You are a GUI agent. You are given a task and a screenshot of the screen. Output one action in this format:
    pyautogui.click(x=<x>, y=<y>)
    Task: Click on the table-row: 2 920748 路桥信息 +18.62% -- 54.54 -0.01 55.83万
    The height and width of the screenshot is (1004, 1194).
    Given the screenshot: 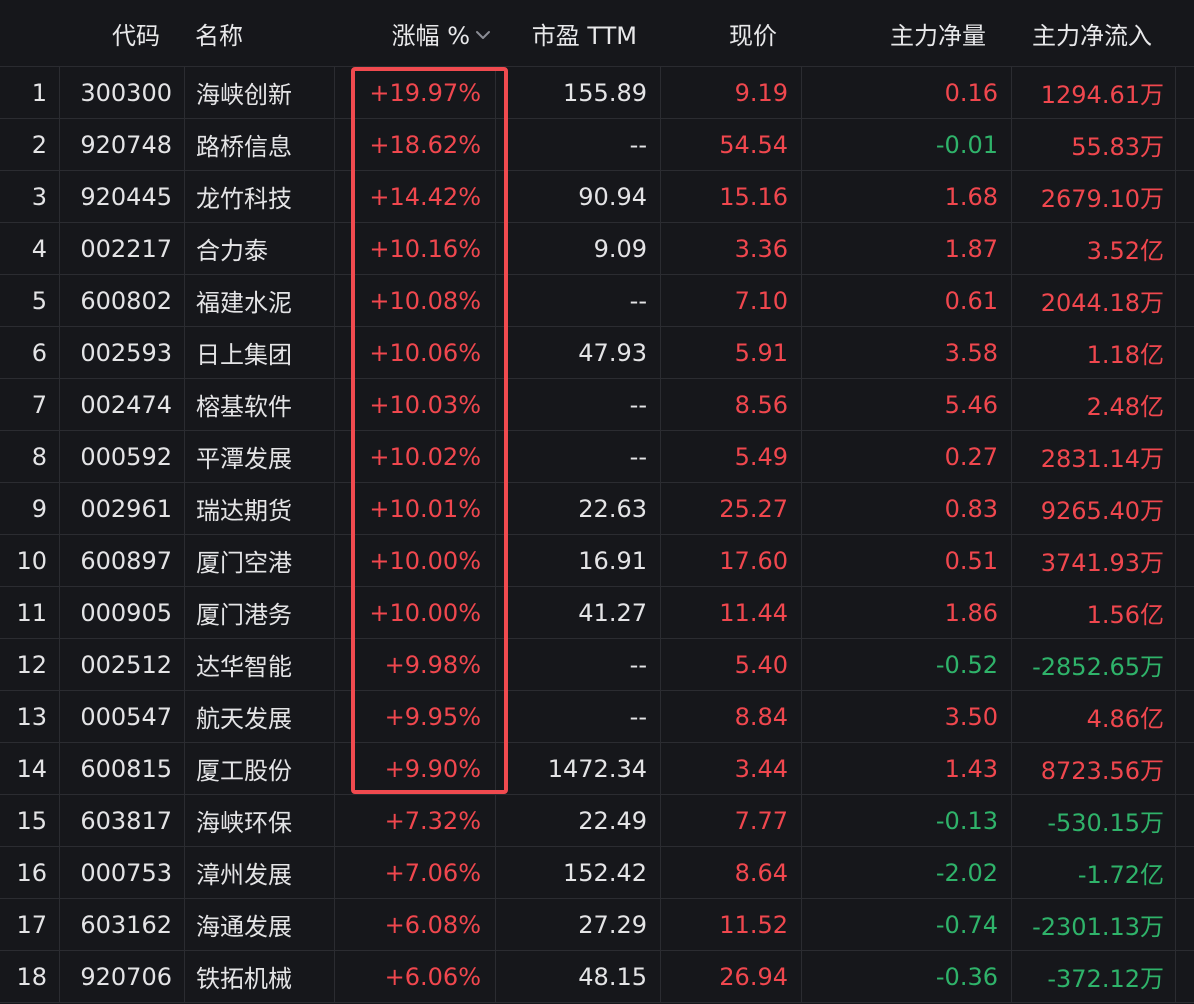 What is the action you would take?
    pyautogui.click(x=597, y=145)
    